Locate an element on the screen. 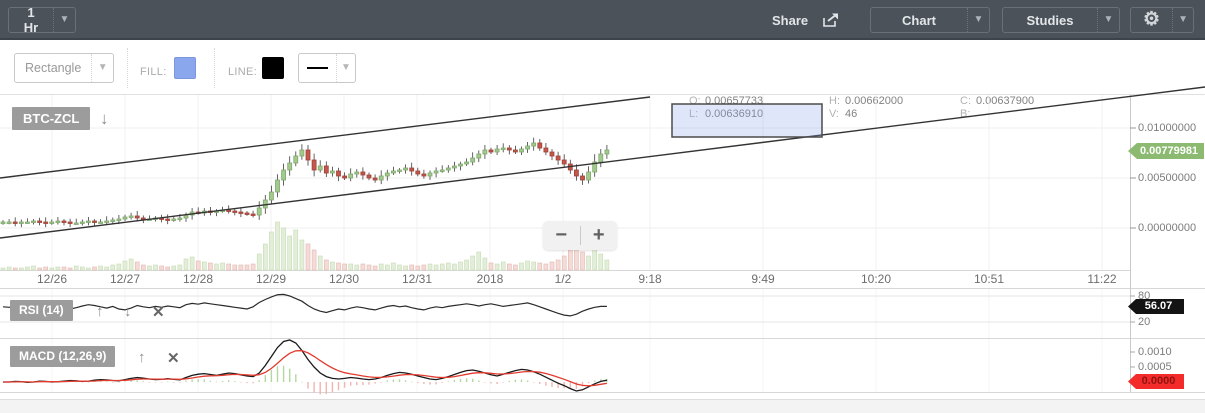  footer-band is located at coordinates (602, 406).